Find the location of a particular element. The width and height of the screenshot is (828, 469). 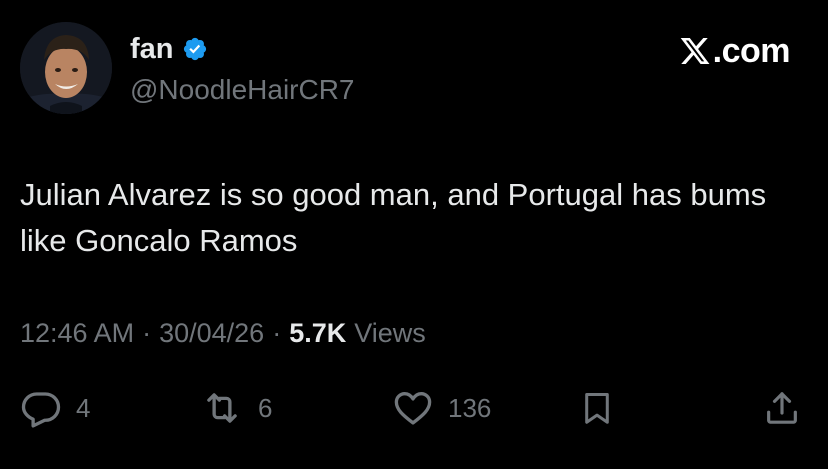

avatar is located at coordinates (66, 68).